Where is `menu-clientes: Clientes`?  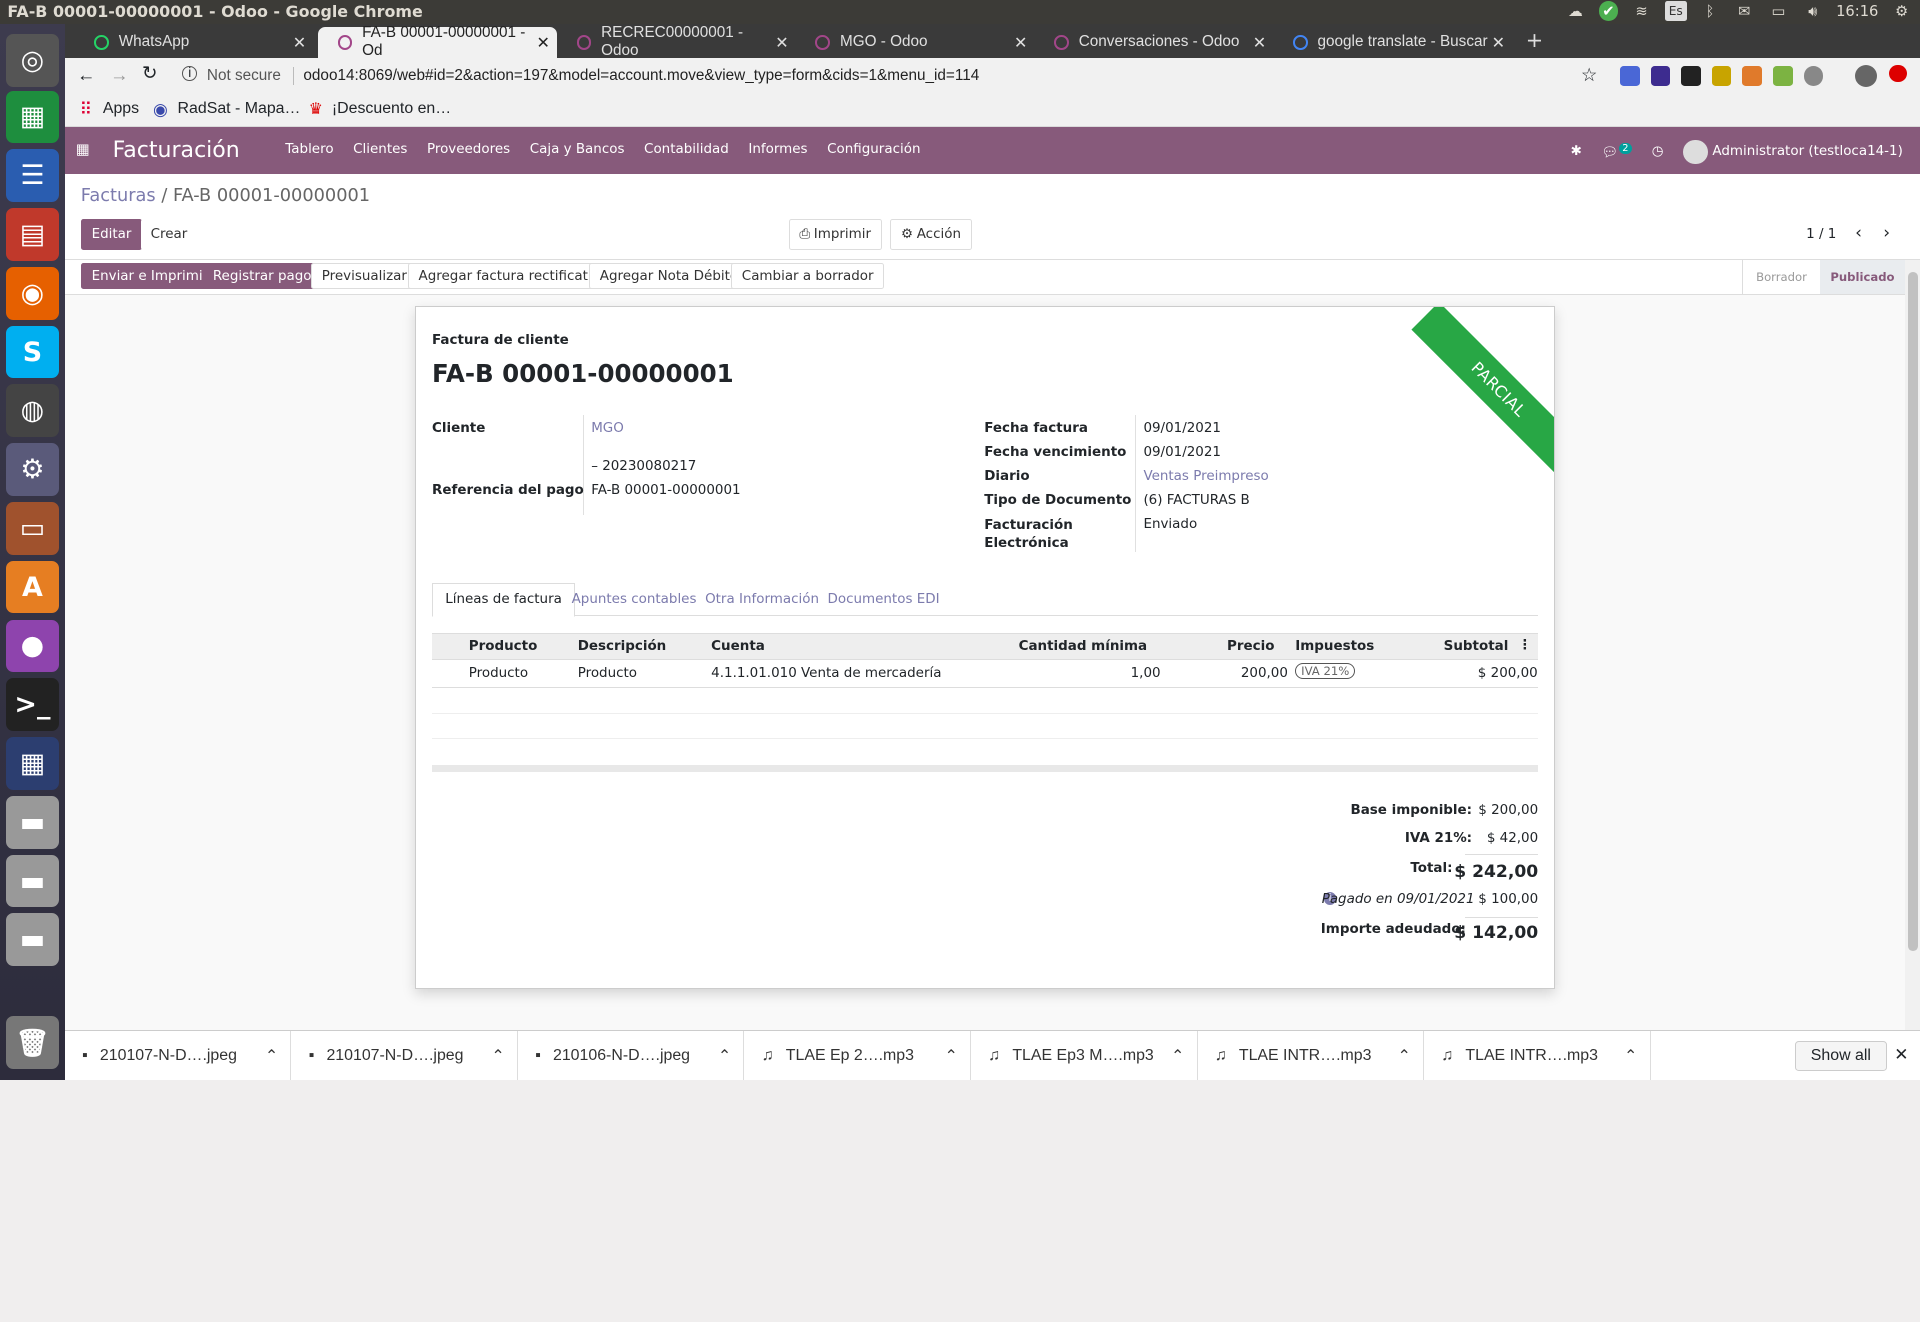
menu-clientes: Clientes is located at coordinates (380, 149).